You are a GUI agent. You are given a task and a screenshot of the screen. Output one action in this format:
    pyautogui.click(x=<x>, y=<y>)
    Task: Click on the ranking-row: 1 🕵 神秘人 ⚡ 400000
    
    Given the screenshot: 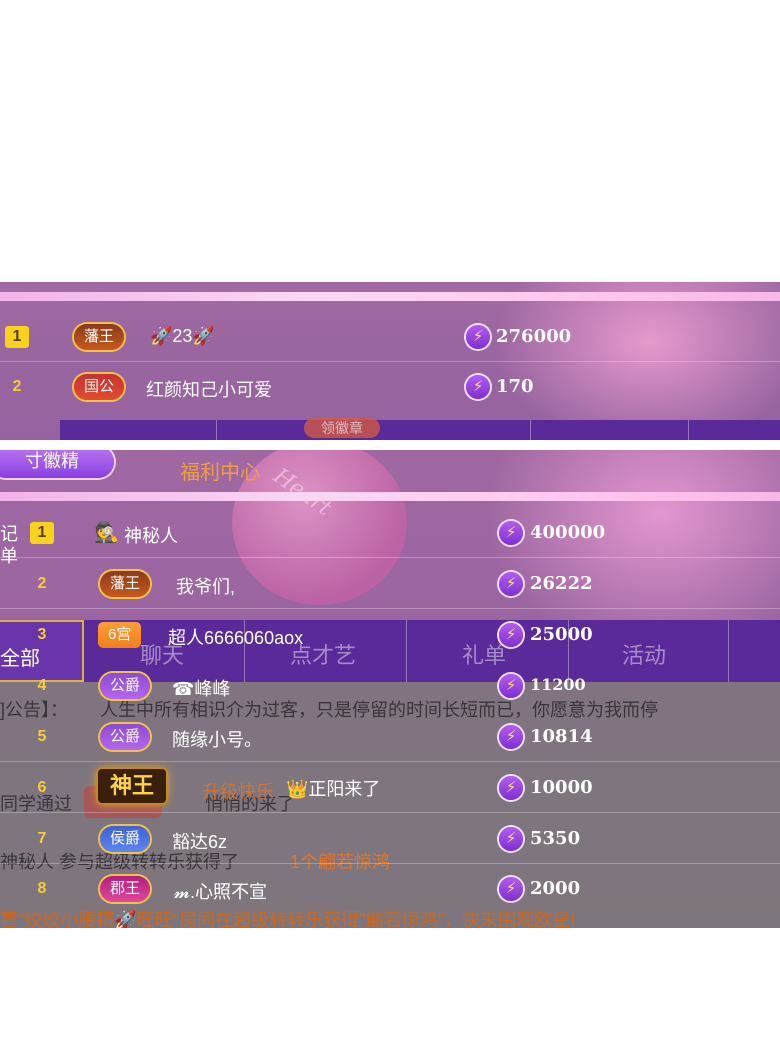 What is the action you would take?
    pyautogui.click(x=390, y=533)
    